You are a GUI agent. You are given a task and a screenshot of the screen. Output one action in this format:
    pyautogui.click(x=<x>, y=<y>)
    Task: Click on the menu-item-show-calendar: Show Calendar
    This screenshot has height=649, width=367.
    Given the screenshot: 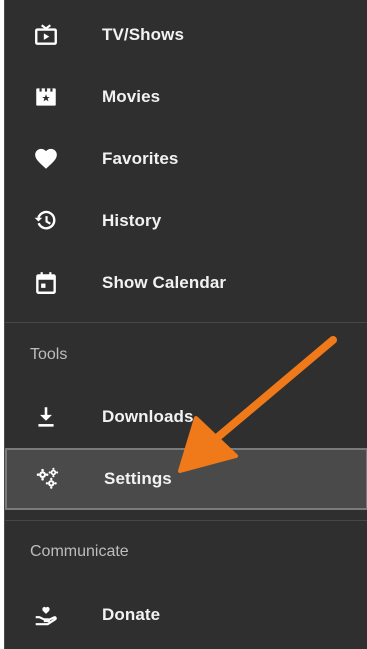 What is the action you would take?
    pyautogui.click(x=186, y=283)
    